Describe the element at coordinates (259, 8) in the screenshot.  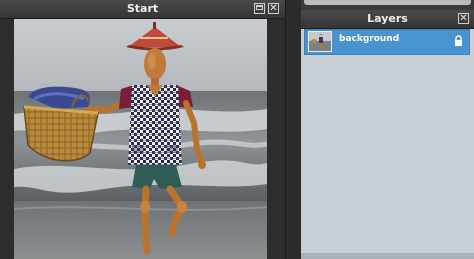
I see `maximize-icon` at that location.